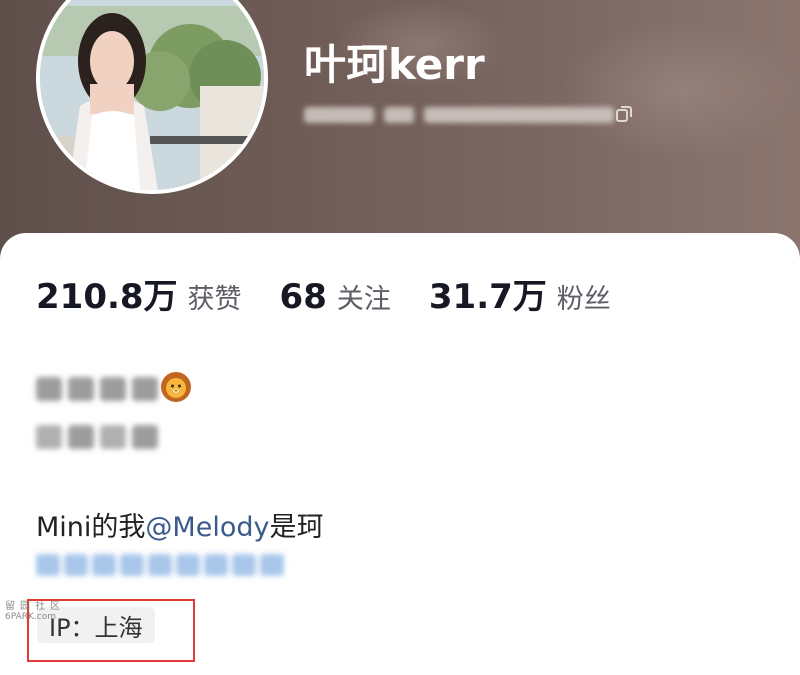  What do you see at coordinates (459, 115) in the screenshot?
I see `account-id-blurred` at bounding box center [459, 115].